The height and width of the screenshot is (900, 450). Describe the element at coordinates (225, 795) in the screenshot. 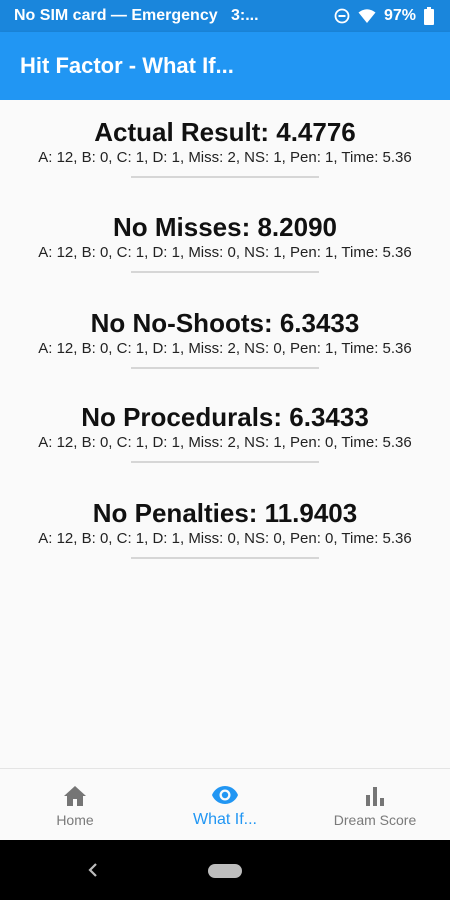

I see `eye-icon` at that location.